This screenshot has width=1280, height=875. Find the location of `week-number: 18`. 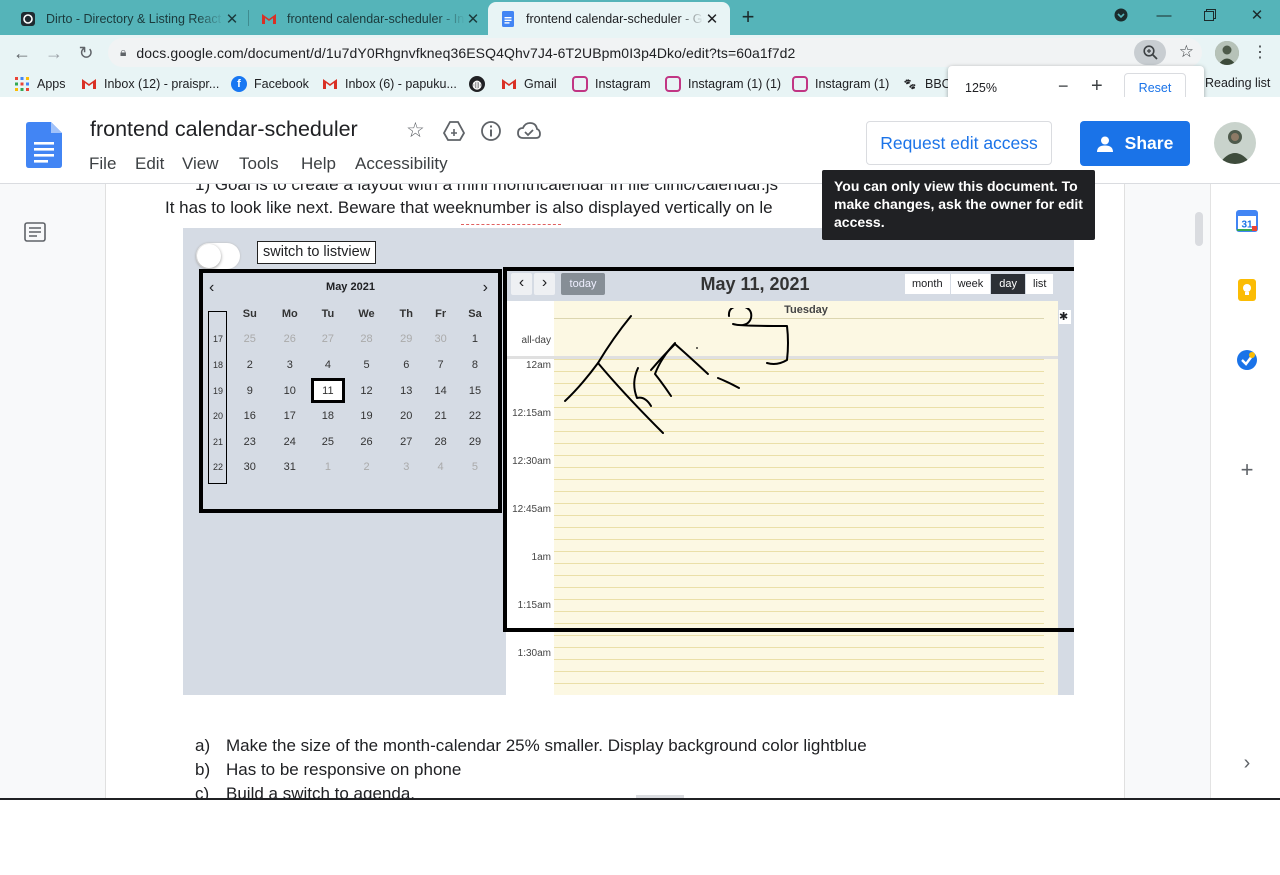

week-number: 18 is located at coordinates (217, 364).